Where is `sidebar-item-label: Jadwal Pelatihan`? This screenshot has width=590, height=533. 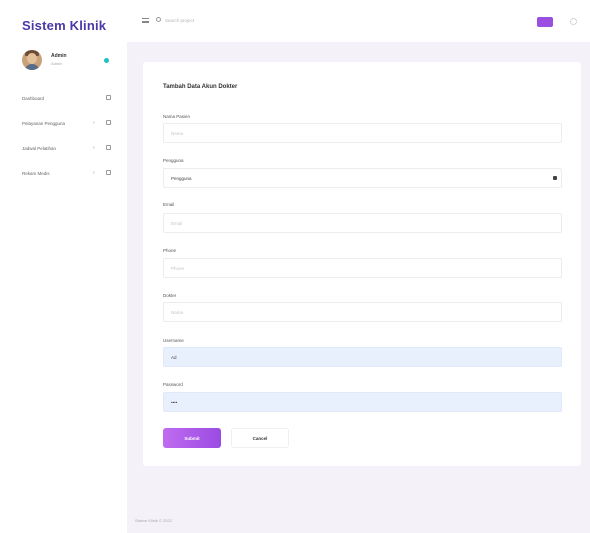 sidebar-item-label: Jadwal Pelatihan is located at coordinates (39, 148).